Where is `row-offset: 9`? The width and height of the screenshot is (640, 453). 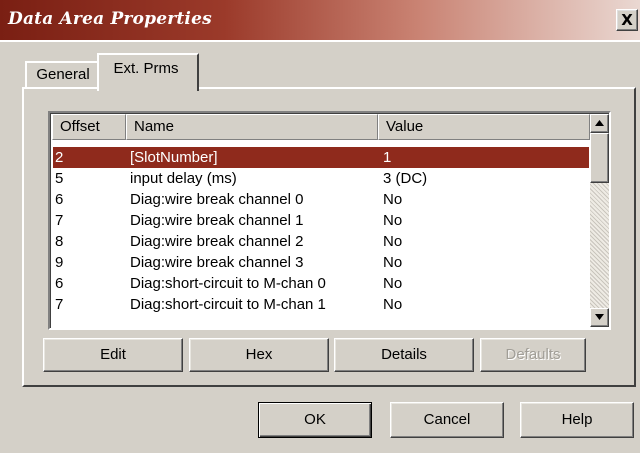 row-offset: 9 is located at coordinates (59, 262).